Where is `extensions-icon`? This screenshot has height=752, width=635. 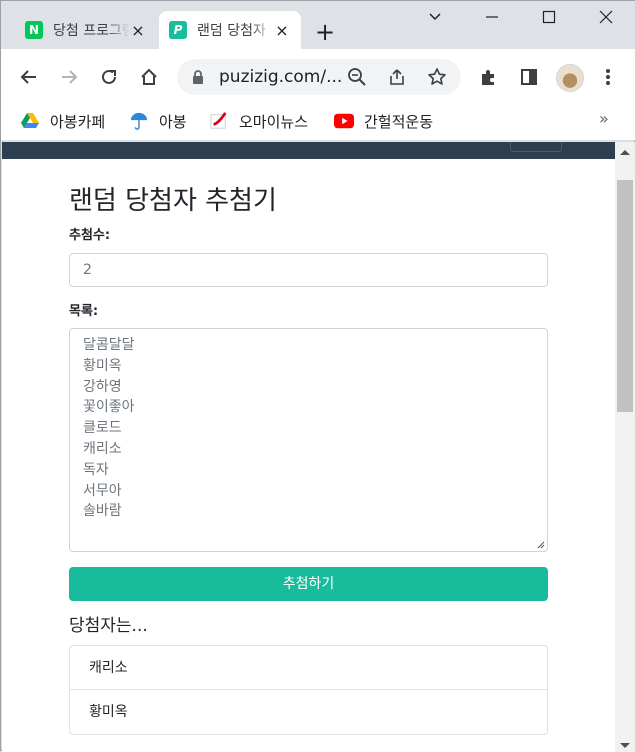 extensions-icon is located at coordinates (489, 77).